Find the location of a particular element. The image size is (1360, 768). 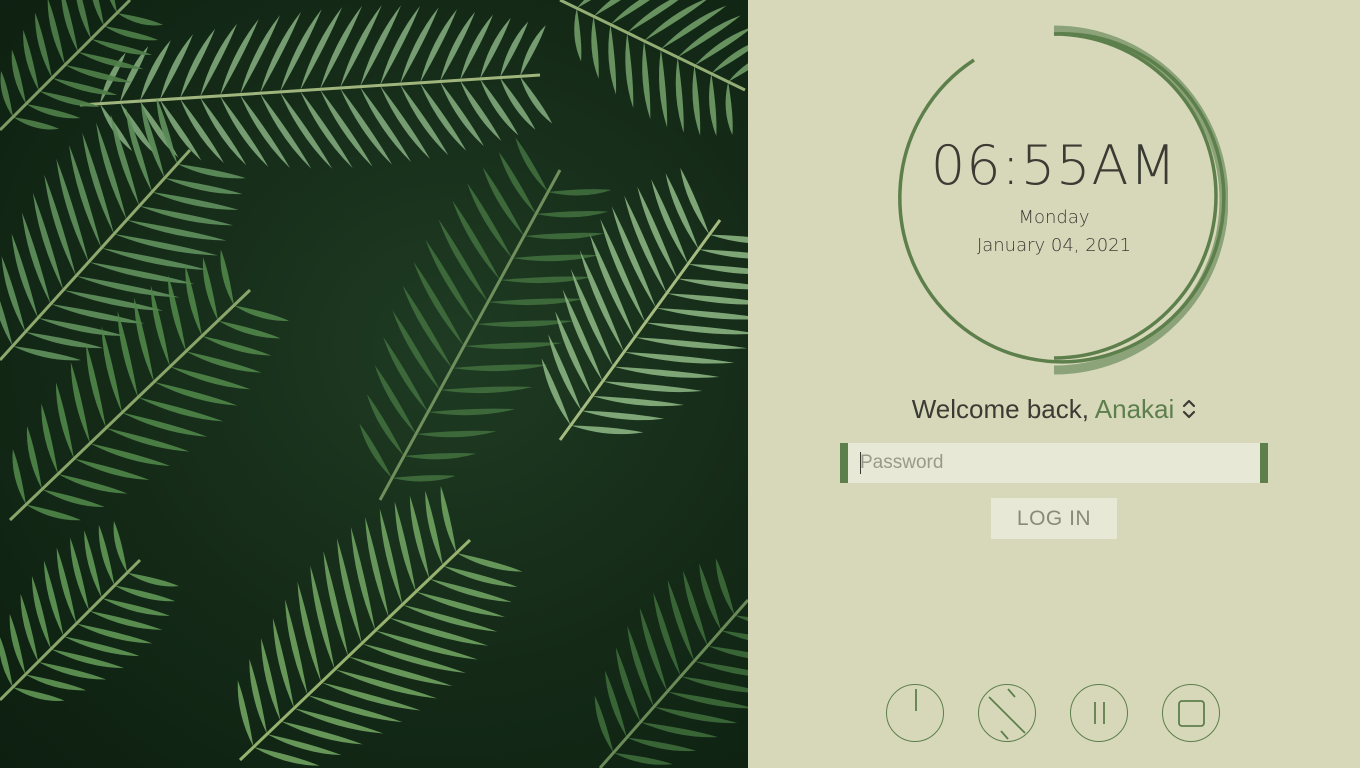

power-actions is located at coordinates (1056, 714).